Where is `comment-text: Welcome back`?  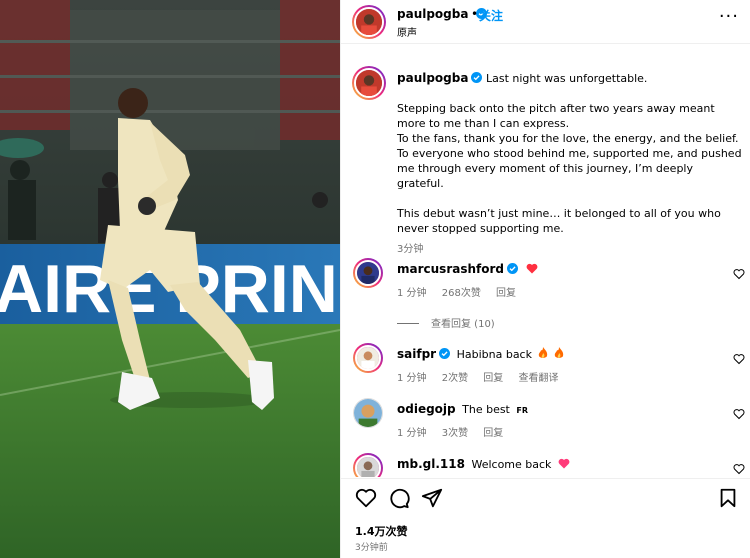 comment-text: Welcome back is located at coordinates (511, 464).